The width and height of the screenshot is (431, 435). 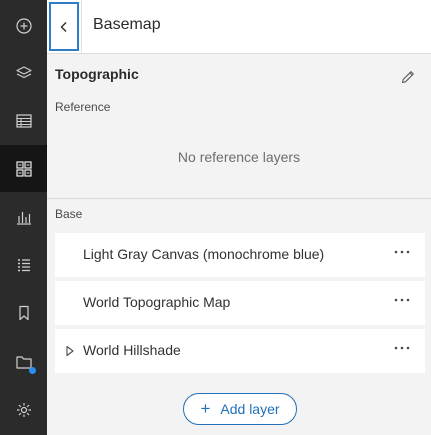 What do you see at coordinates (23, 361) in the screenshot?
I see `map-properties-button` at bounding box center [23, 361].